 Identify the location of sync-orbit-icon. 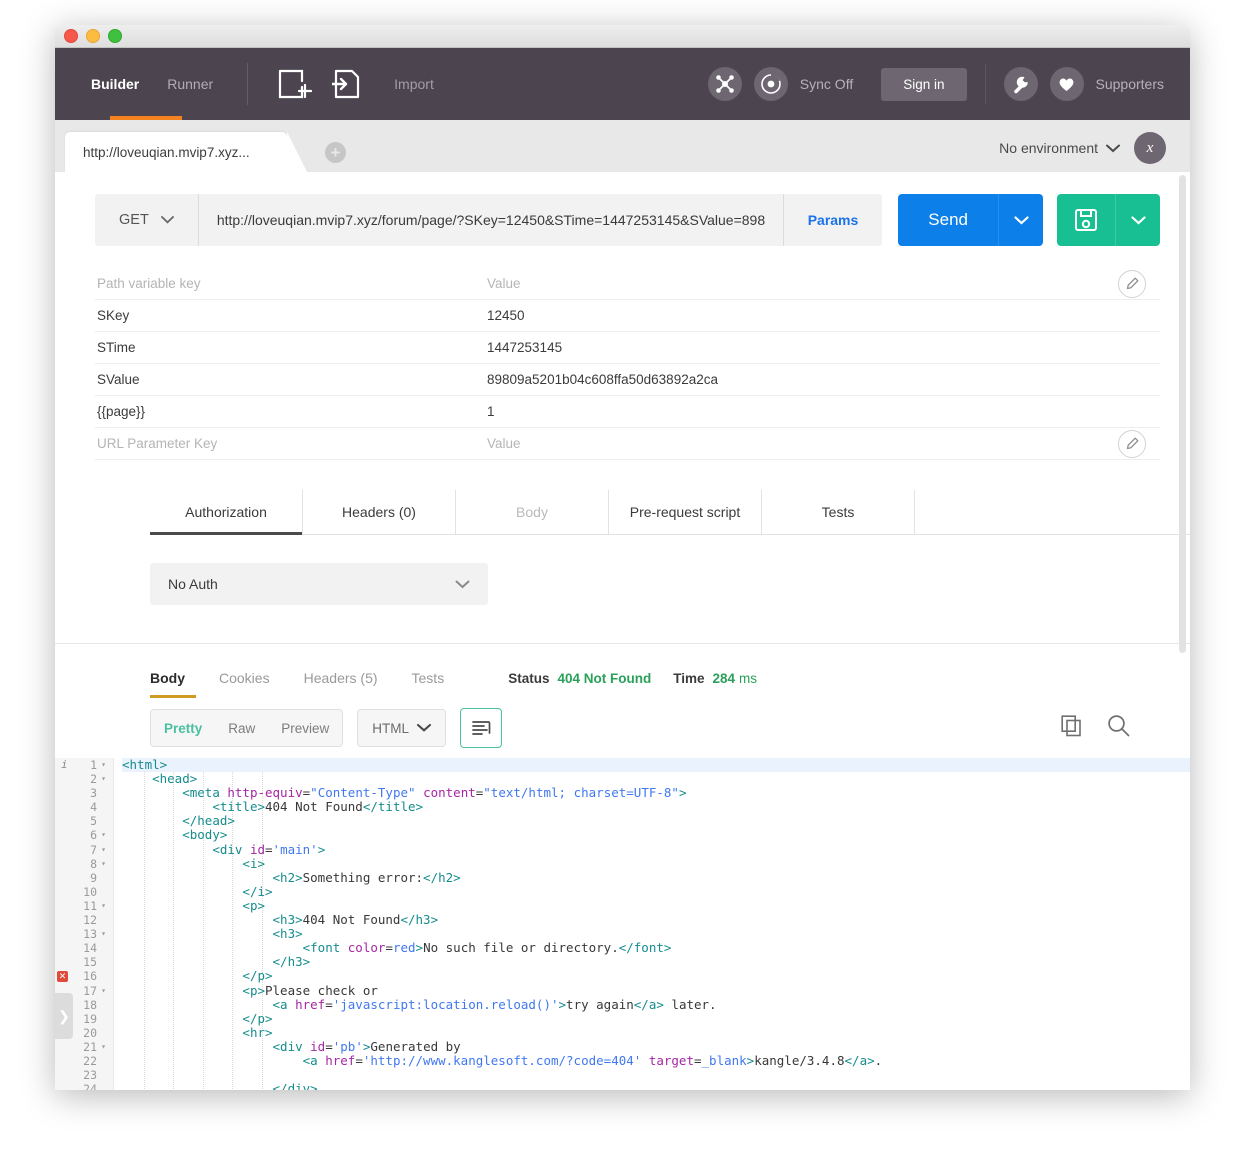
(770, 84).